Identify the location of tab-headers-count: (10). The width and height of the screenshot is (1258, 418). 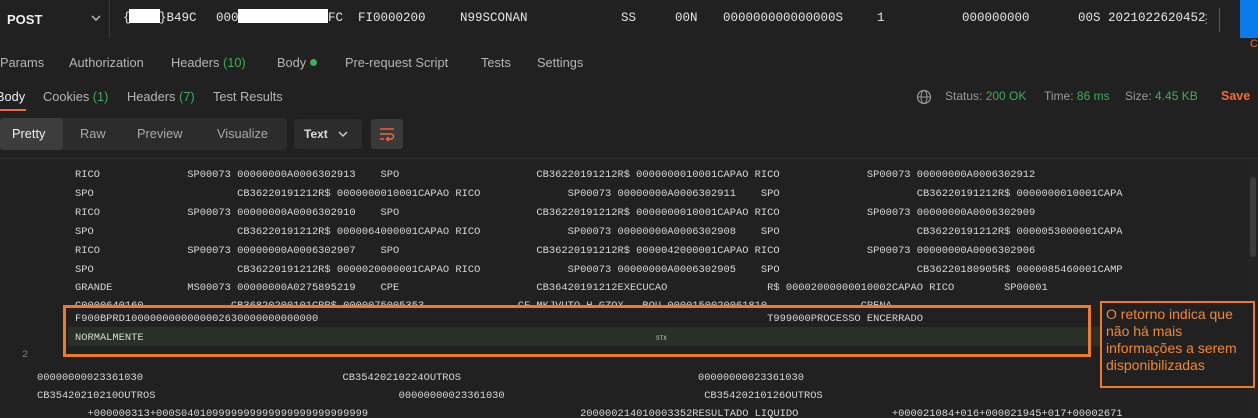
(234, 62).